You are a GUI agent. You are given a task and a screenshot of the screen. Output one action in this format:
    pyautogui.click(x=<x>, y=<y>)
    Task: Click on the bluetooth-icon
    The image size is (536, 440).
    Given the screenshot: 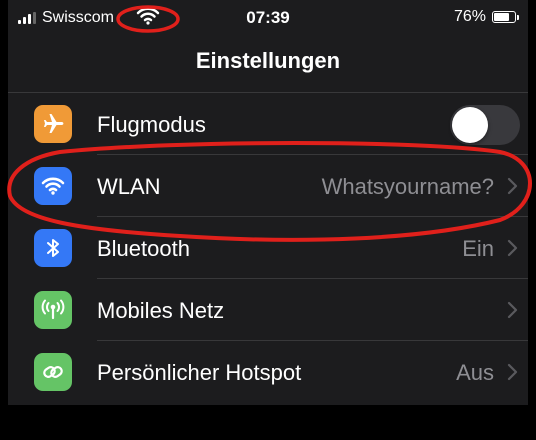 What is the action you would take?
    pyautogui.click(x=53, y=248)
    